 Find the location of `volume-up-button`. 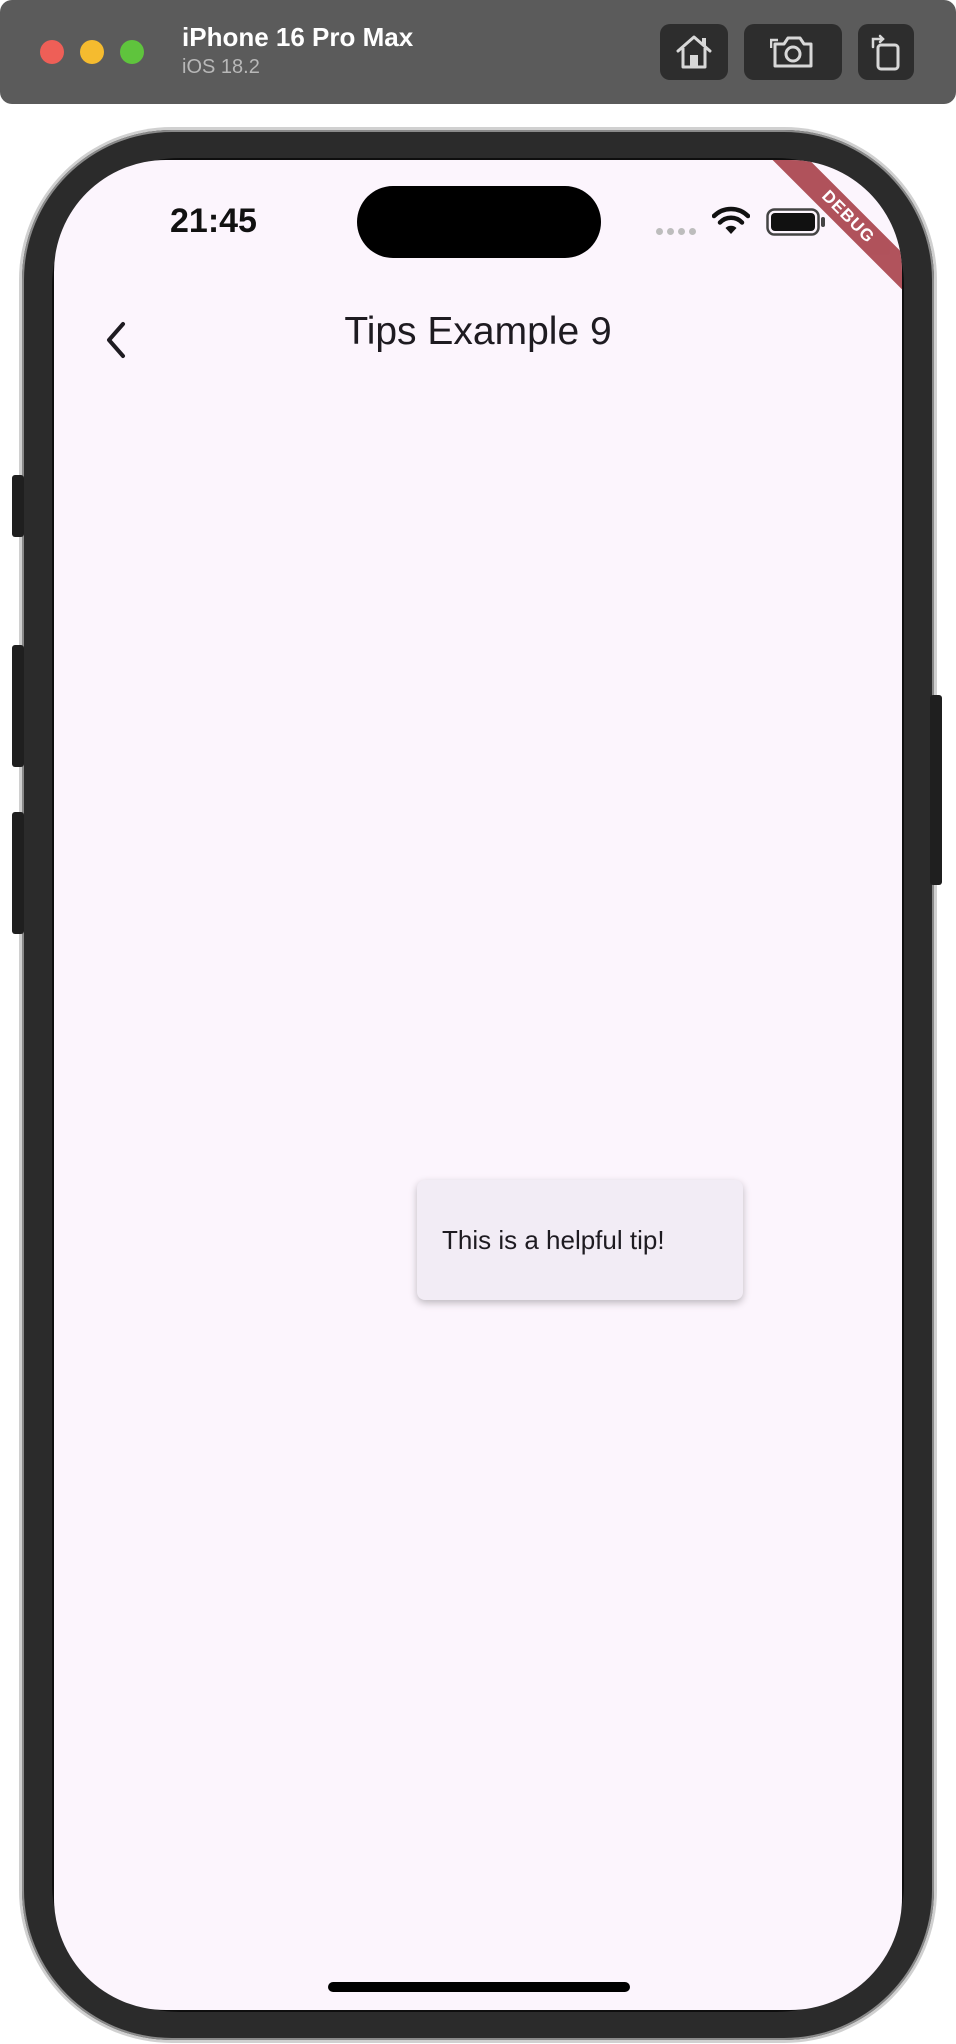

volume-up-button is located at coordinates (18, 706).